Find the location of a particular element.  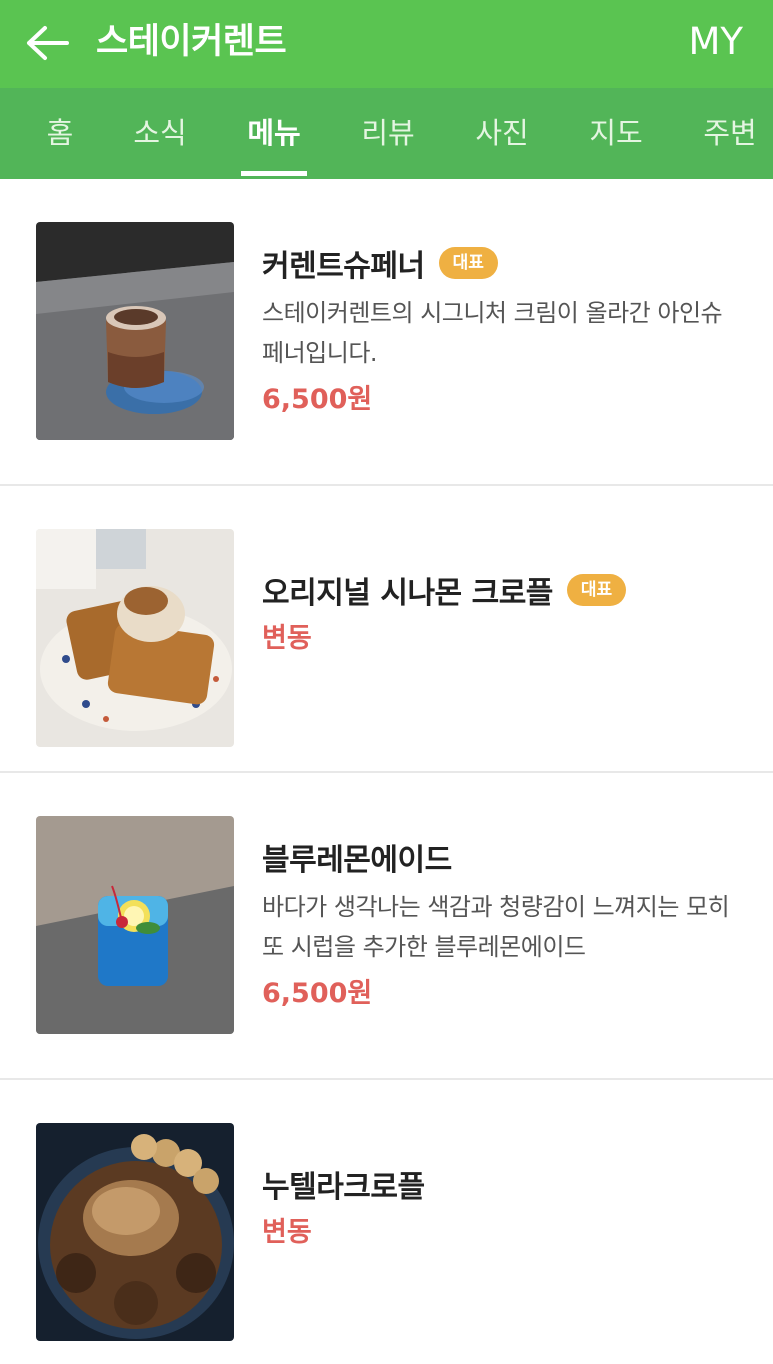

menu-name: 커렌트슈페너 is located at coordinates (343, 266).